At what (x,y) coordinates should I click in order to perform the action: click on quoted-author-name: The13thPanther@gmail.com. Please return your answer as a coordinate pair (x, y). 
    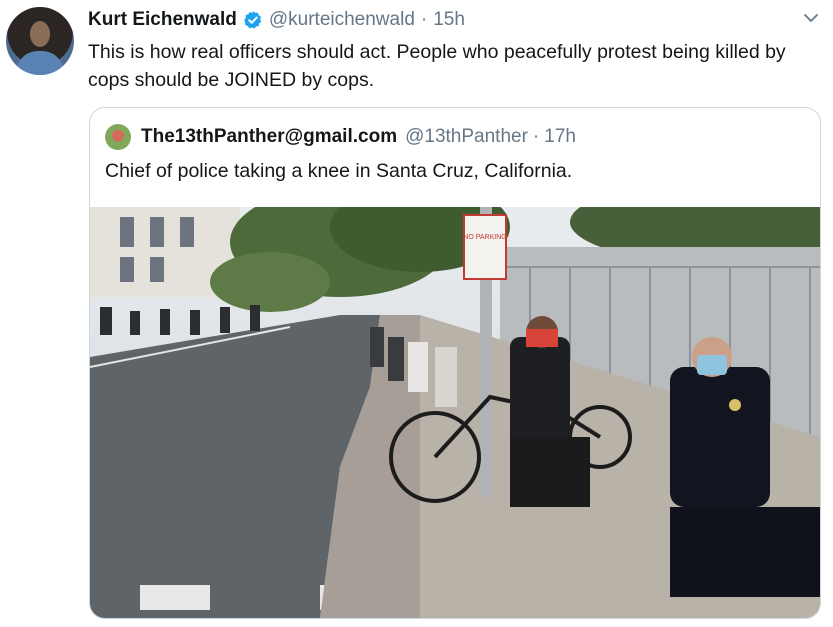
    Looking at the image, I should click on (269, 136).